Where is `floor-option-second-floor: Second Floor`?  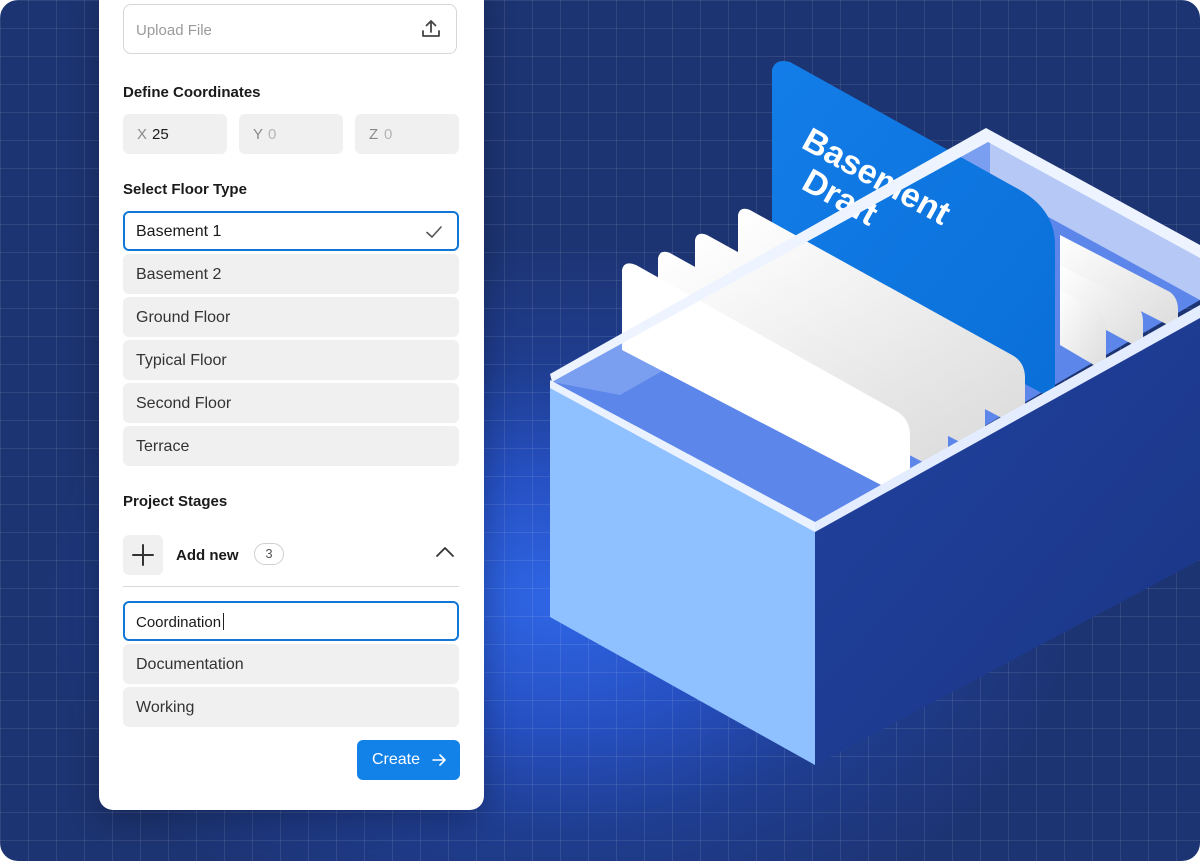
floor-option-second-floor: Second Floor is located at coordinates (291, 403).